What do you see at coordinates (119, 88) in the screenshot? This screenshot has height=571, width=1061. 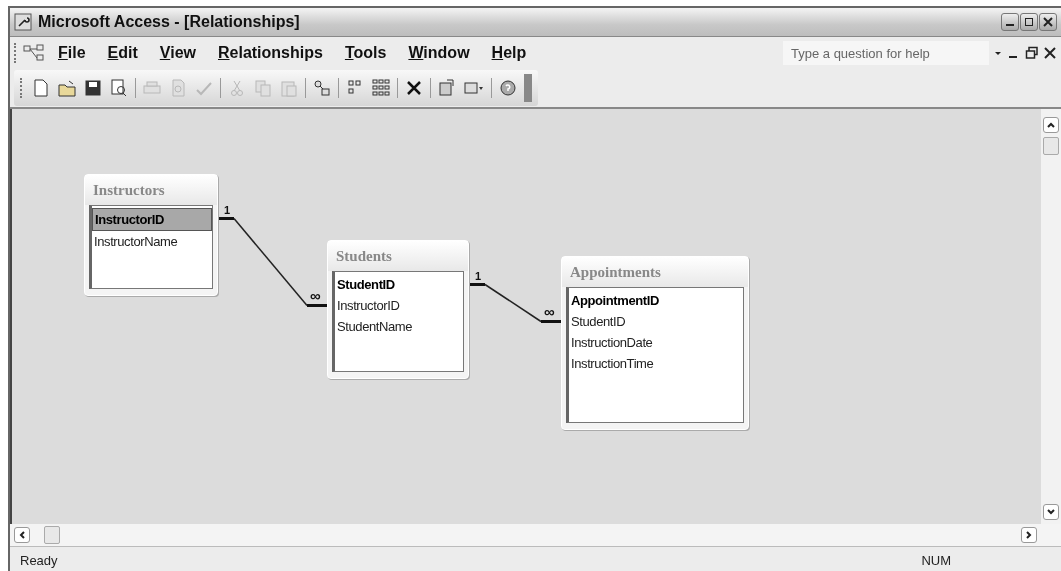 I see `preview-icon` at bounding box center [119, 88].